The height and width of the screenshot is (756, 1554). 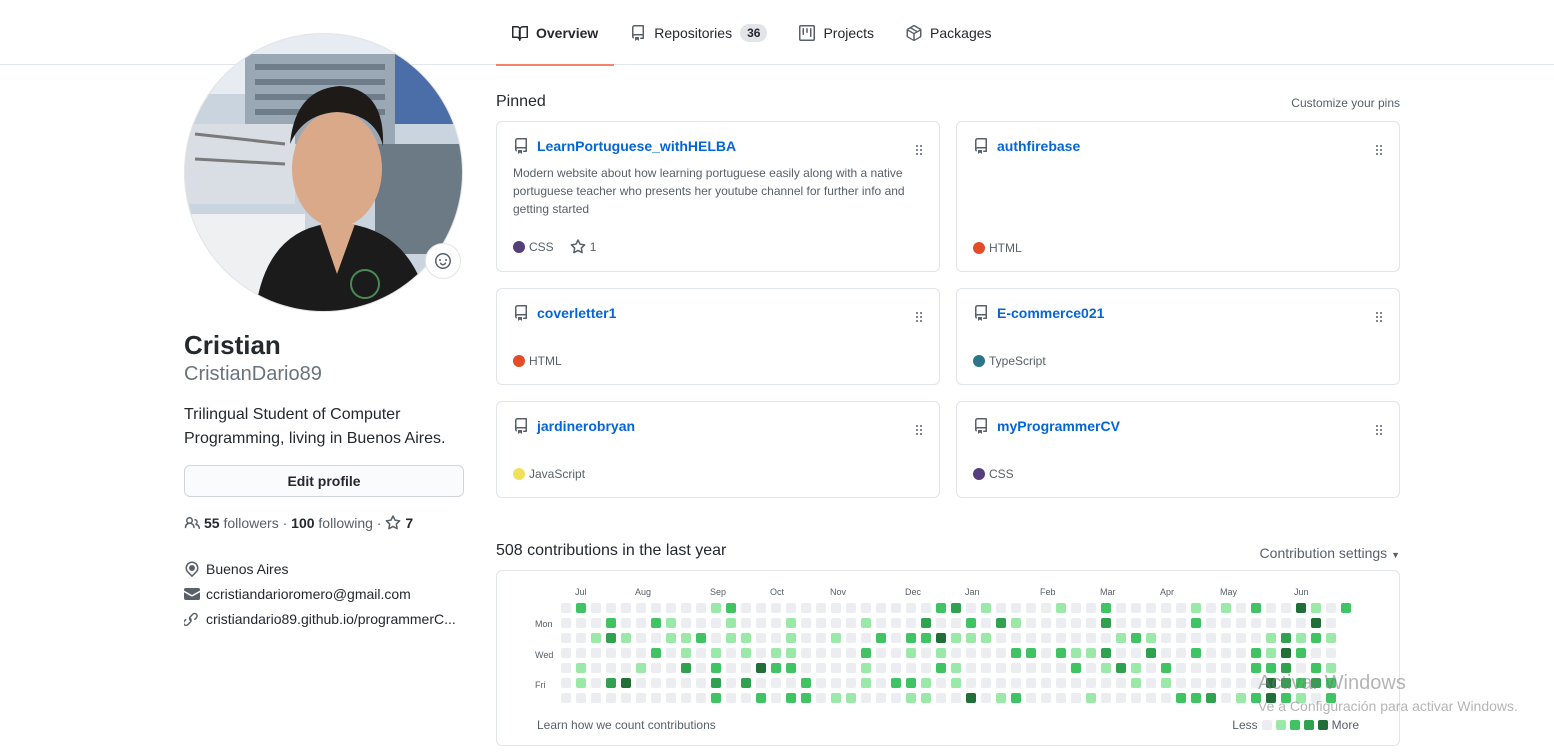 I want to click on customize-pins-link: Customize your pins, so click(x=1345, y=103).